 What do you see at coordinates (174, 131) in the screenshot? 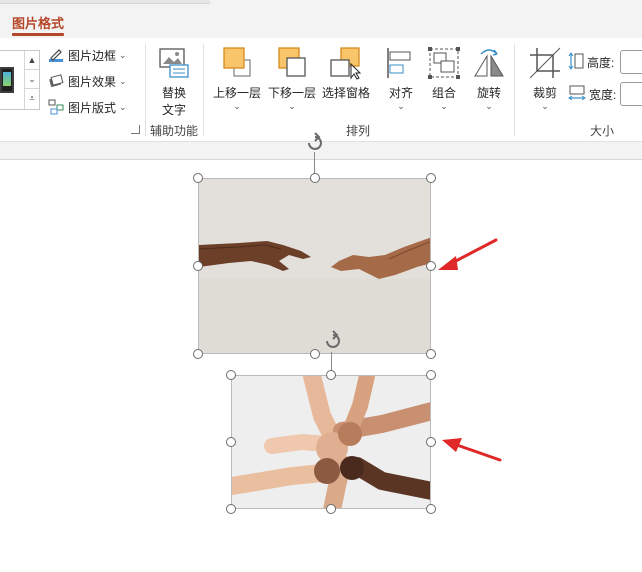
I see `group-label-accessibility: 辅助功能` at bounding box center [174, 131].